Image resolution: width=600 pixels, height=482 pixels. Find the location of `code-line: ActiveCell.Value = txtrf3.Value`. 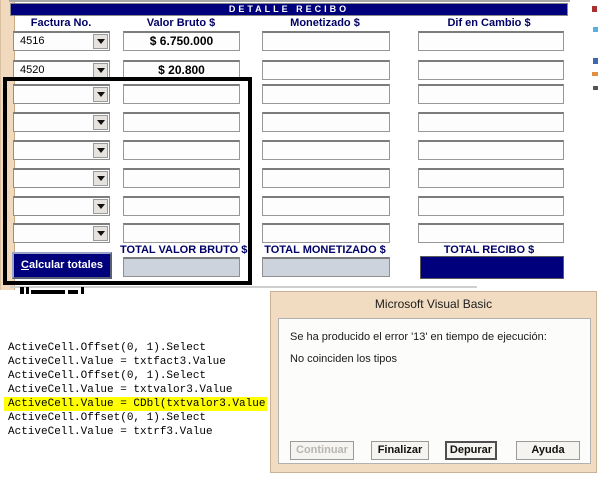

code-line: ActiveCell.Value = txtrf3.Value is located at coordinates (137, 432).